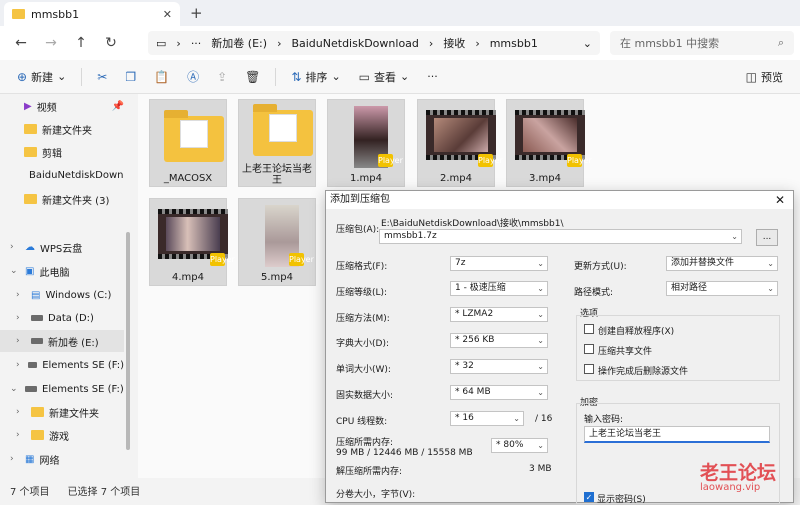 This screenshot has width=800, height=505. Describe the element at coordinates (477, 43) in the screenshot. I see `breadcrumb-sep-icon: ›` at that location.